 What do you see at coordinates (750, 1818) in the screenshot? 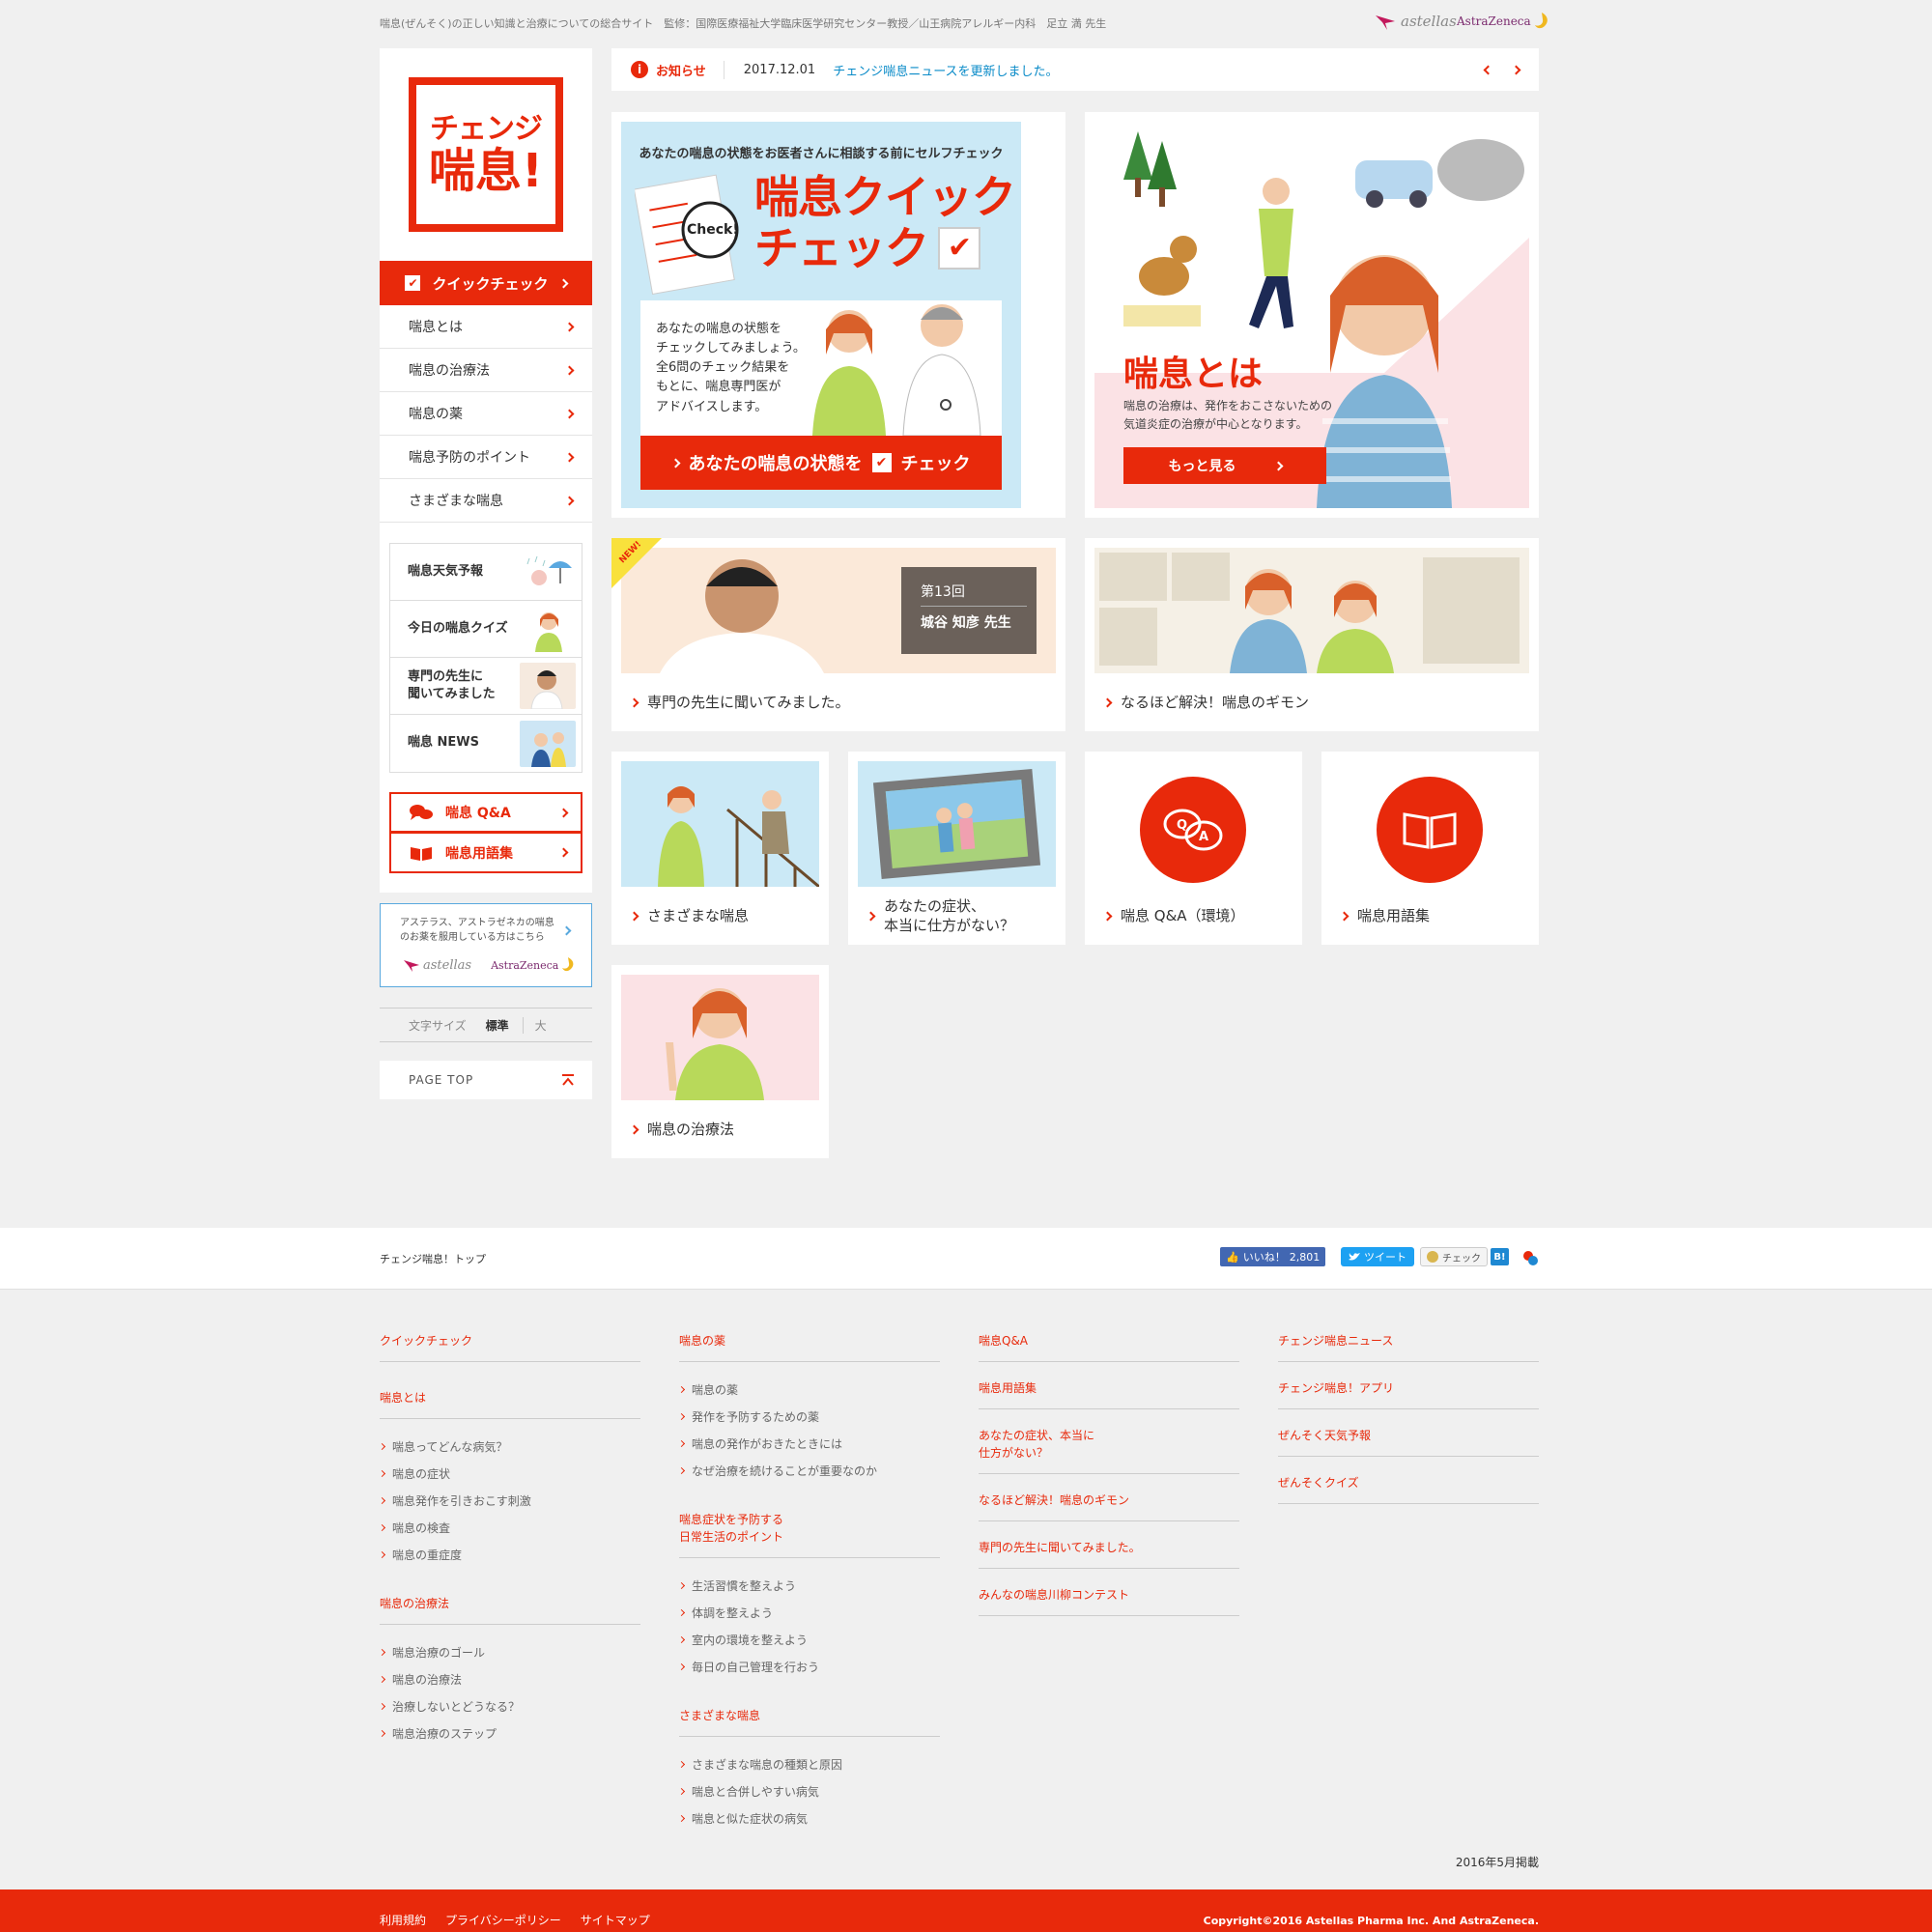
I see `footer-link-label: 喘息と似た症状の病気` at bounding box center [750, 1818].